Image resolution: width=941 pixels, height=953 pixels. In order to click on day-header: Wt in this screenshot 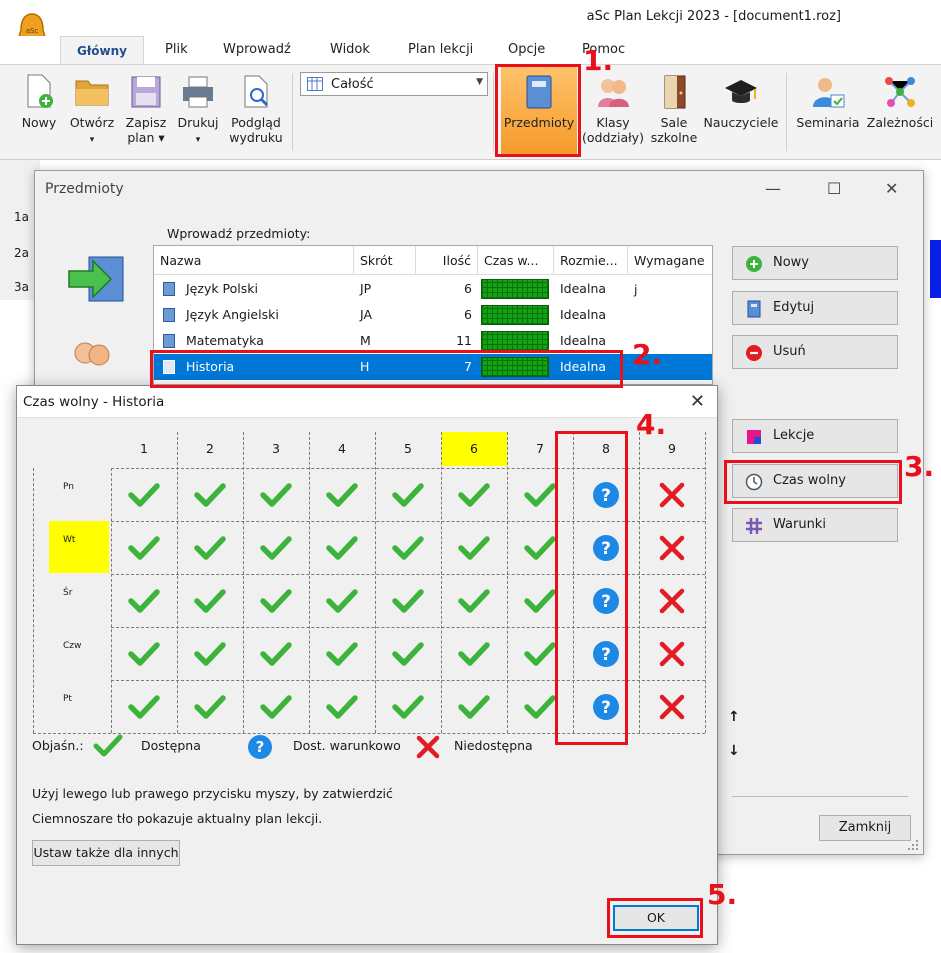, I will do `click(79, 547)`.